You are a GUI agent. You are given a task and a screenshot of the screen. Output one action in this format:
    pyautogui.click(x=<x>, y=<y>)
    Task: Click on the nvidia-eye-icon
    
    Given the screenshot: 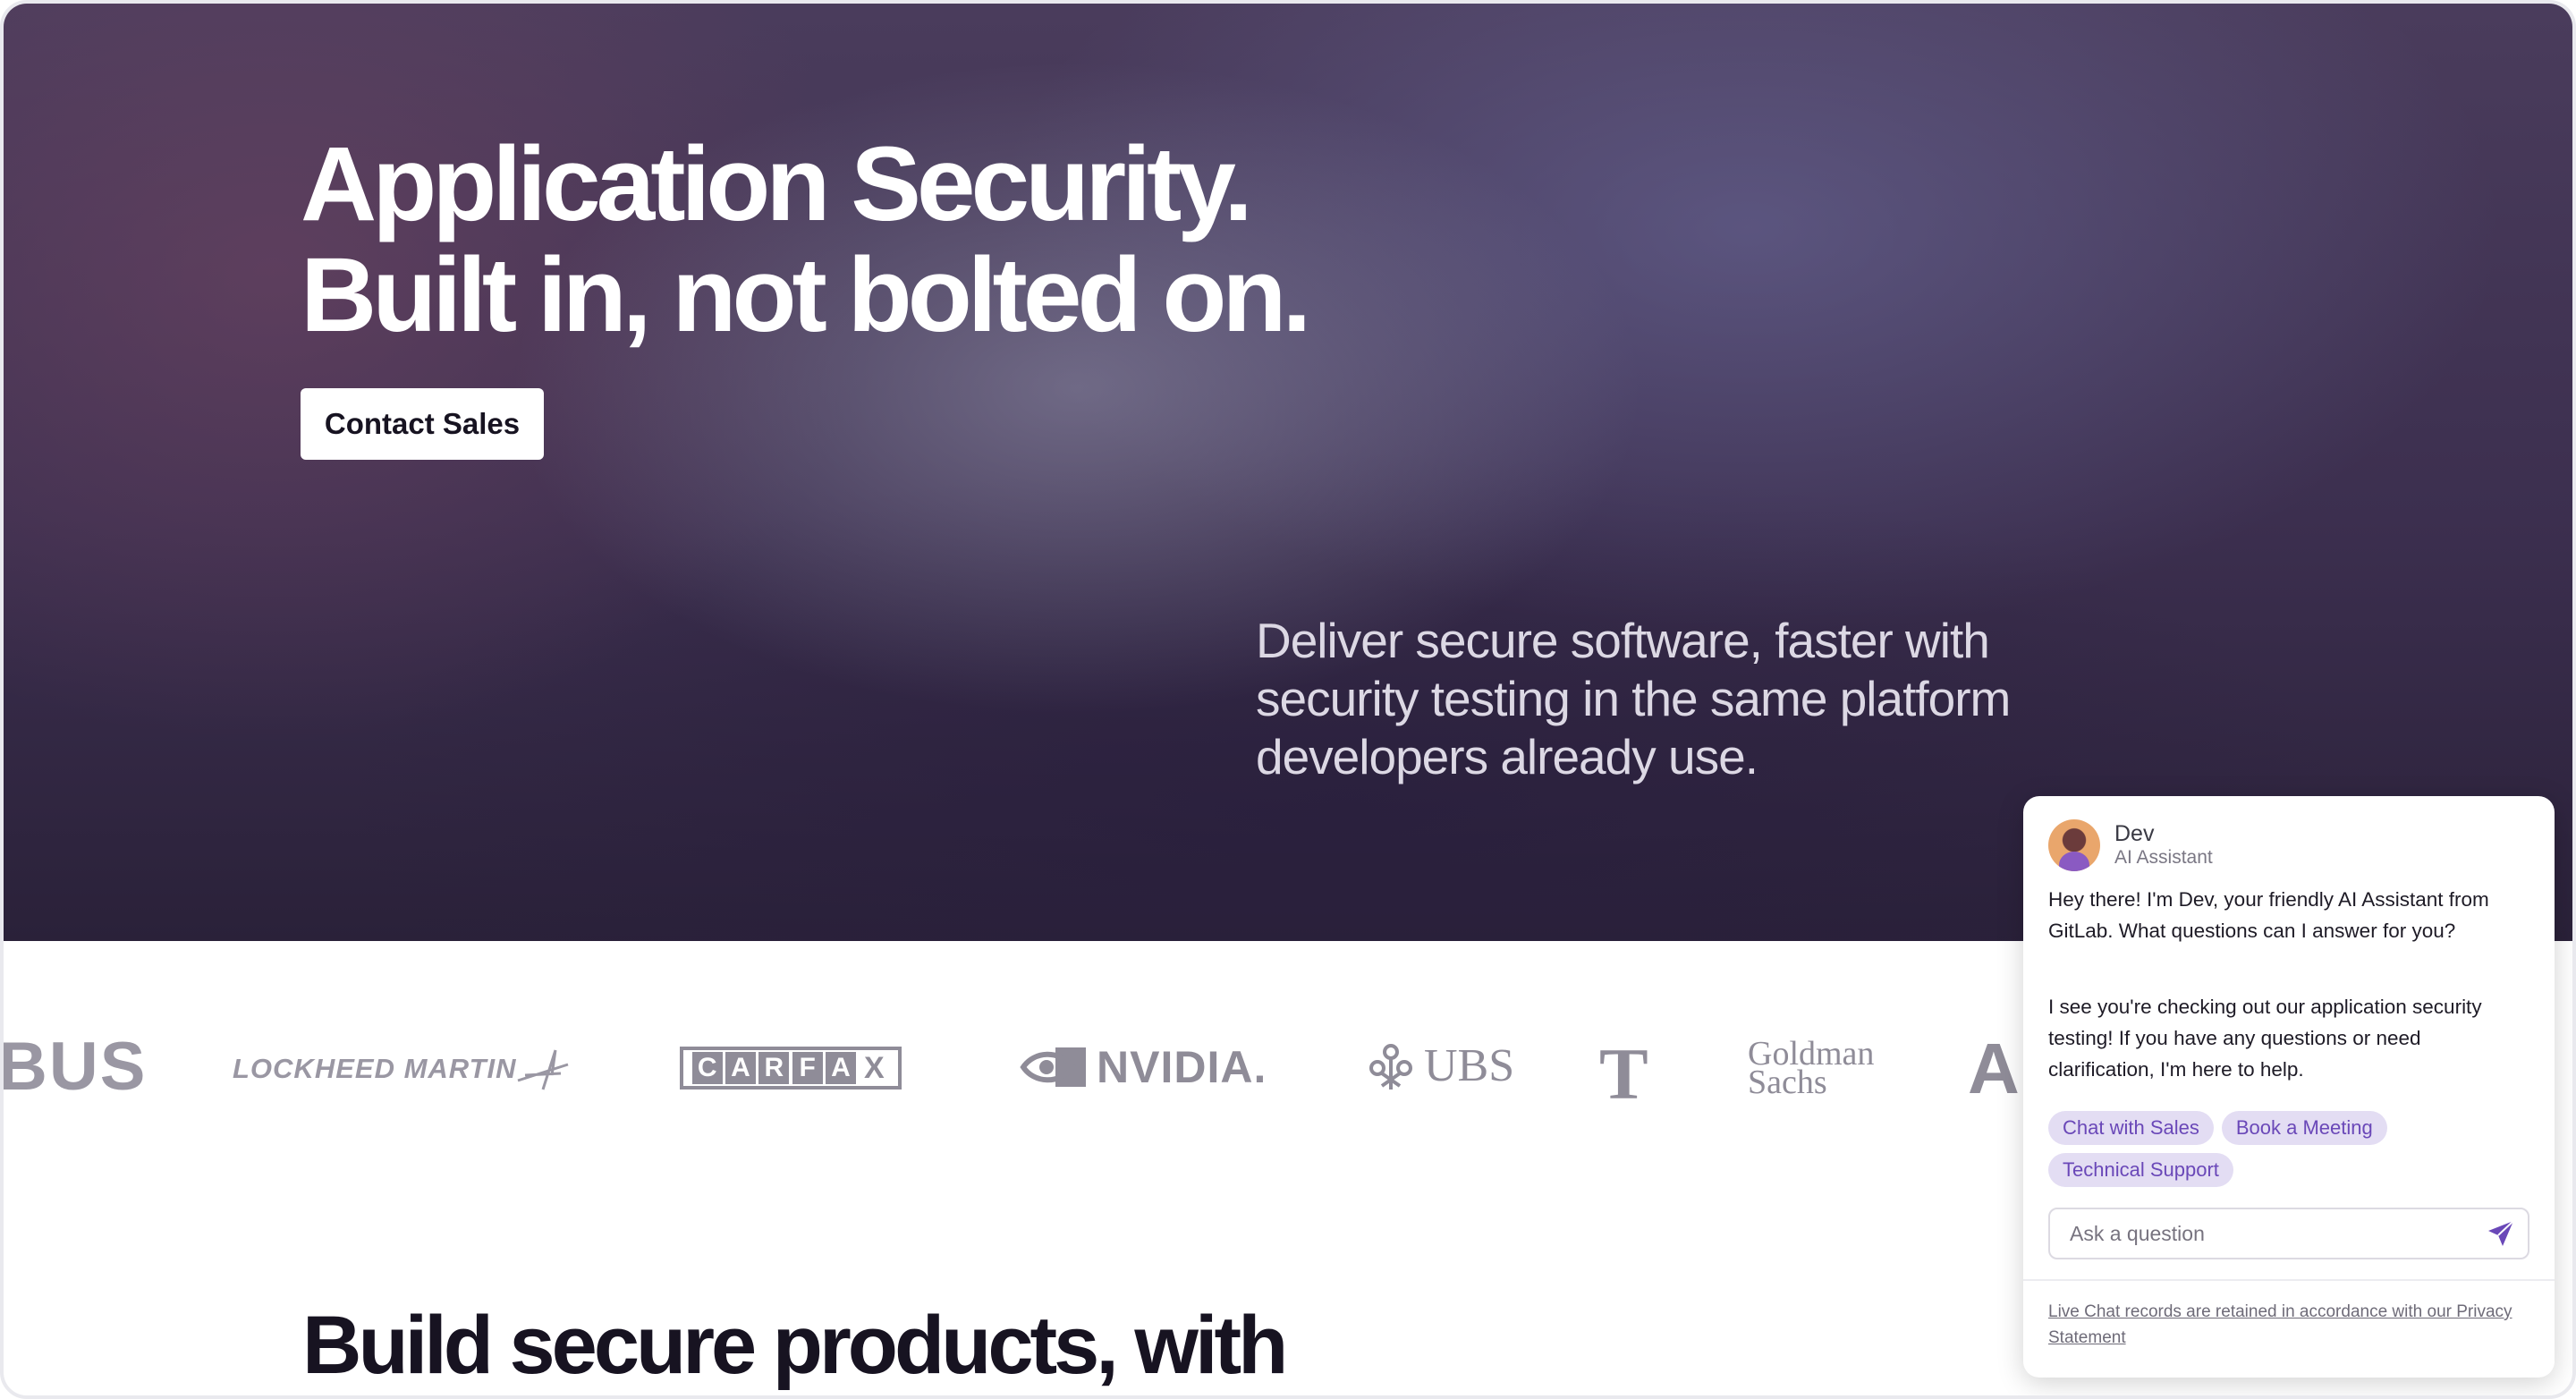 What is the action you would take?
    pyautogui.click(x=1053, y=1067)
    